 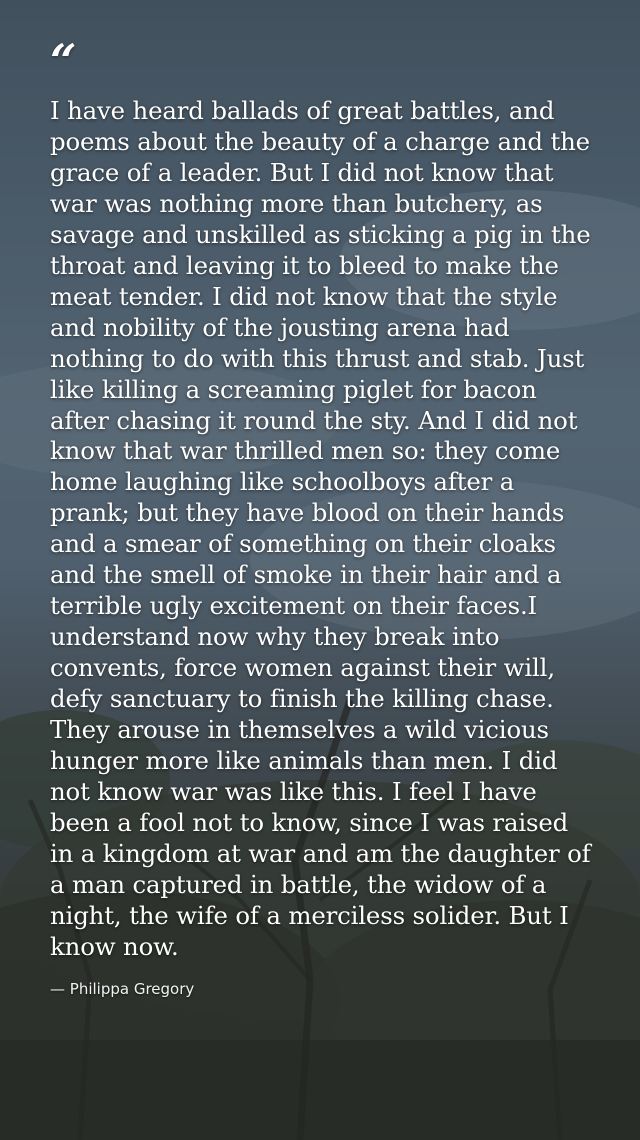 What do you see at coordinates (122, 988) in the screenshot?
I see `quote-author: — Philippa Gregory` at bounding box center [122, 988].